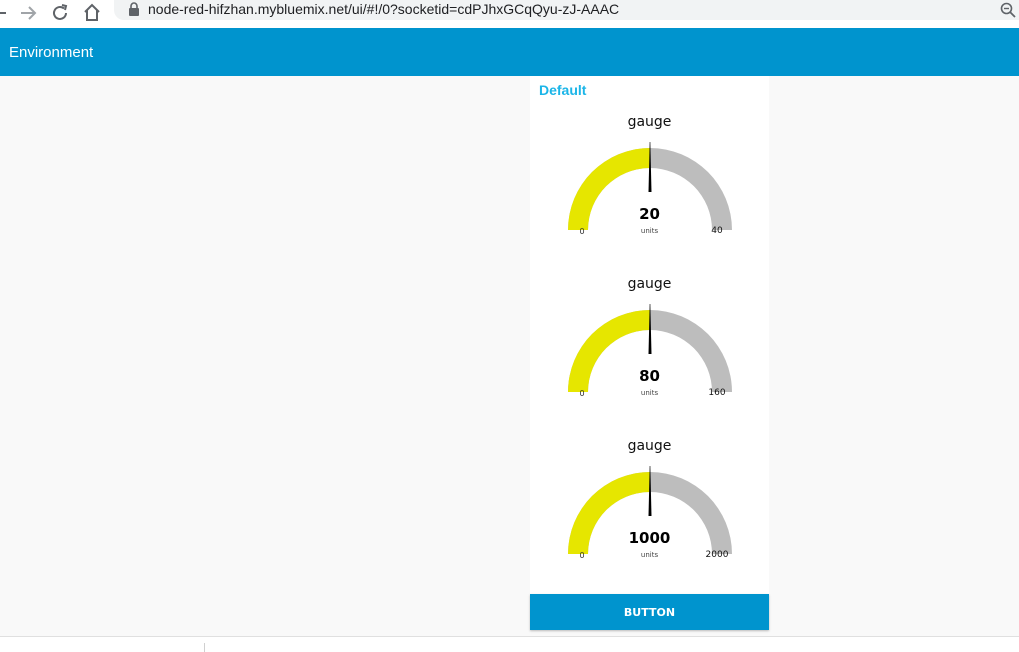  I want to click on gauge-value: 20, so click(649, 214).